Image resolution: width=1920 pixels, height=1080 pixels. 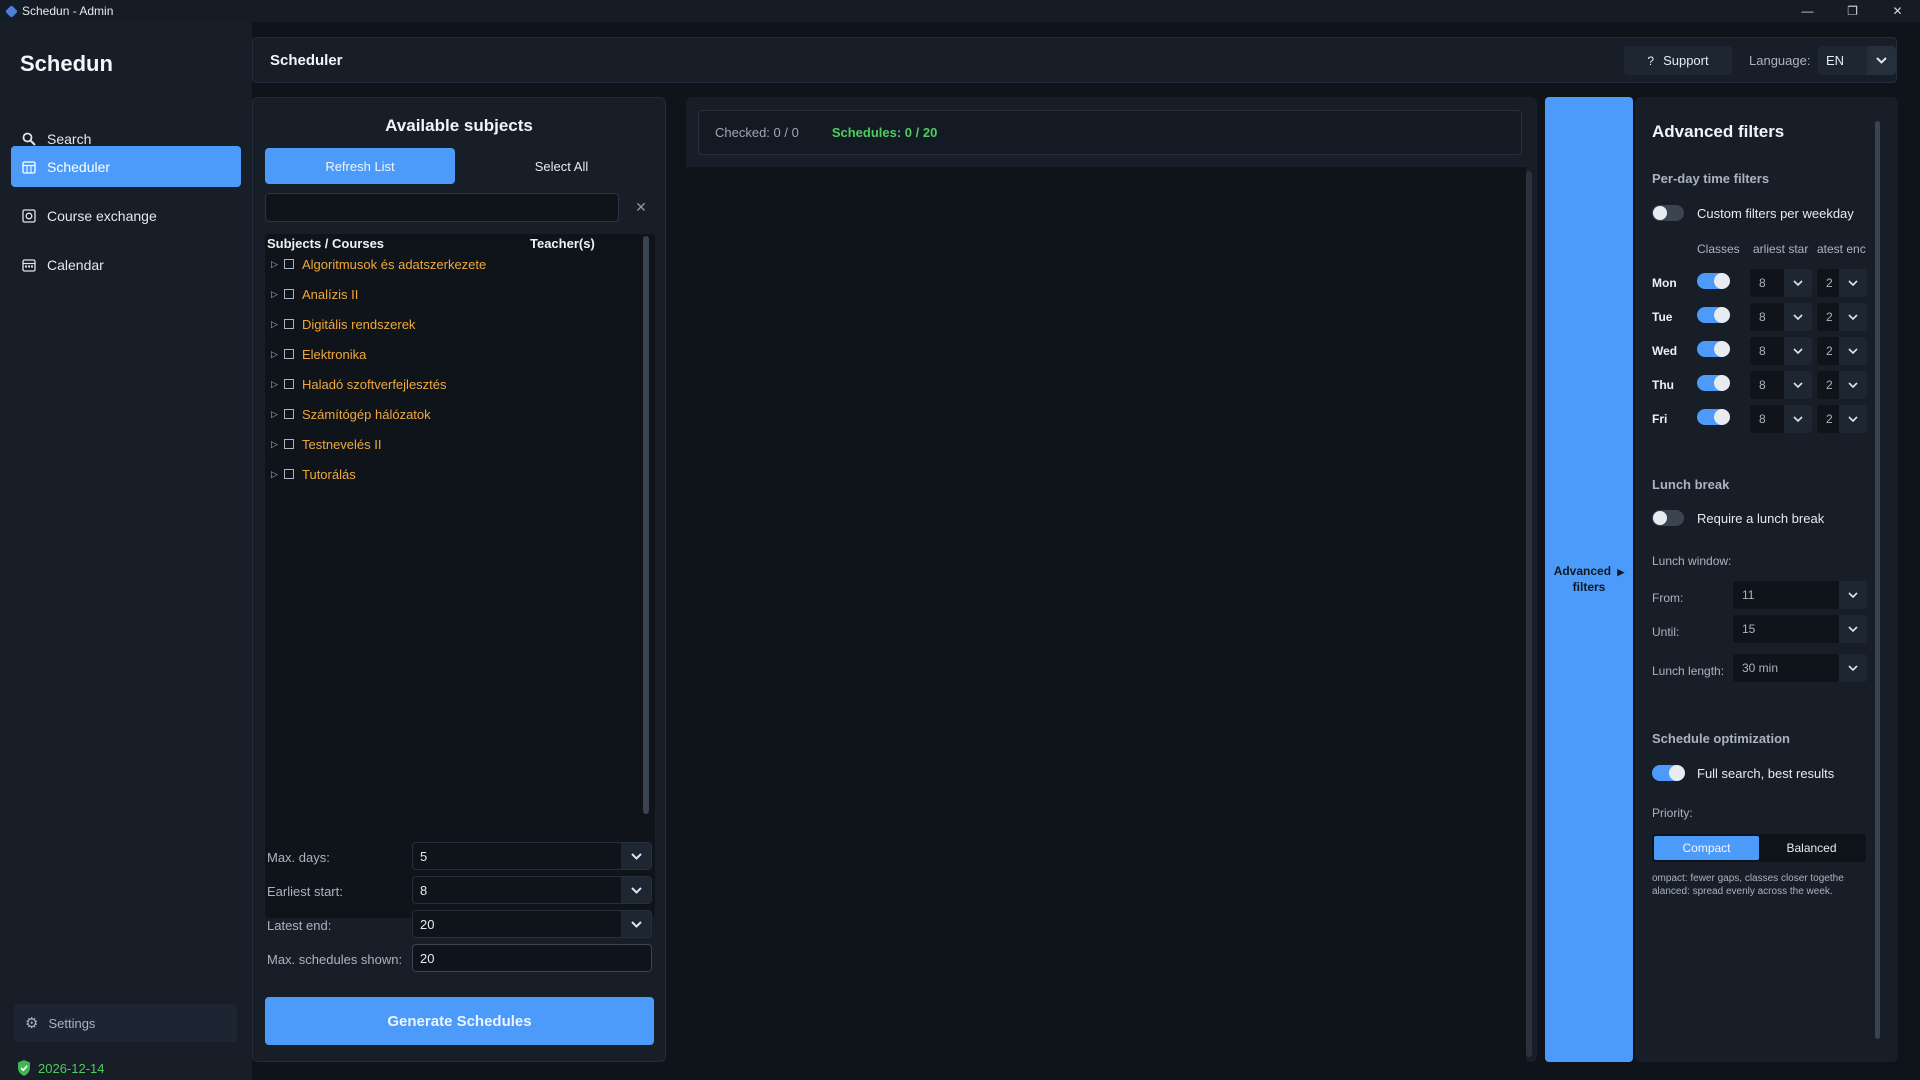 I want to click on list-item: ▷ Tutorálás, so click(x=313, y=474).